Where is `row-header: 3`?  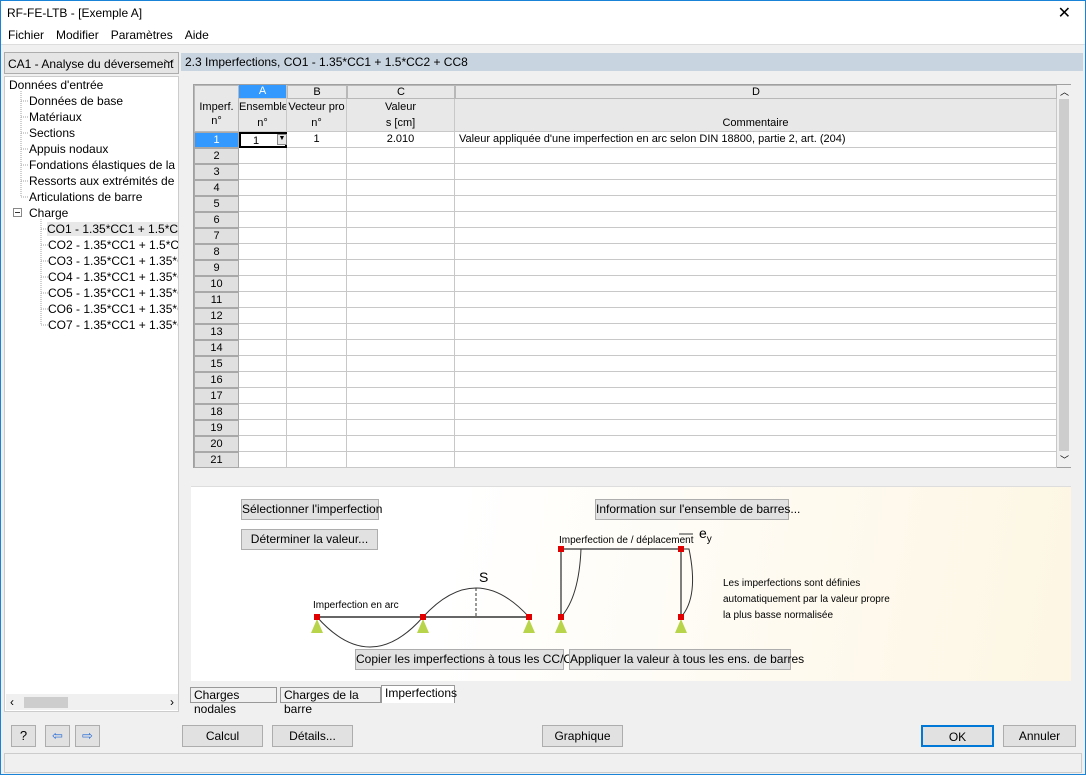 row-header: 3 is located at coordinates (216, 172).